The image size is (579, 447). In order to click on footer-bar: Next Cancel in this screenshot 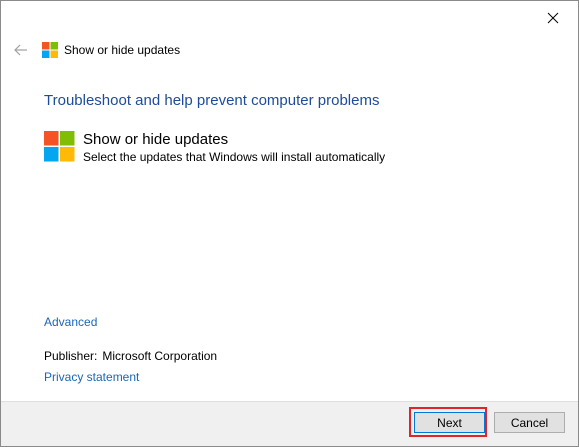, I will do `click(289, 423)`.